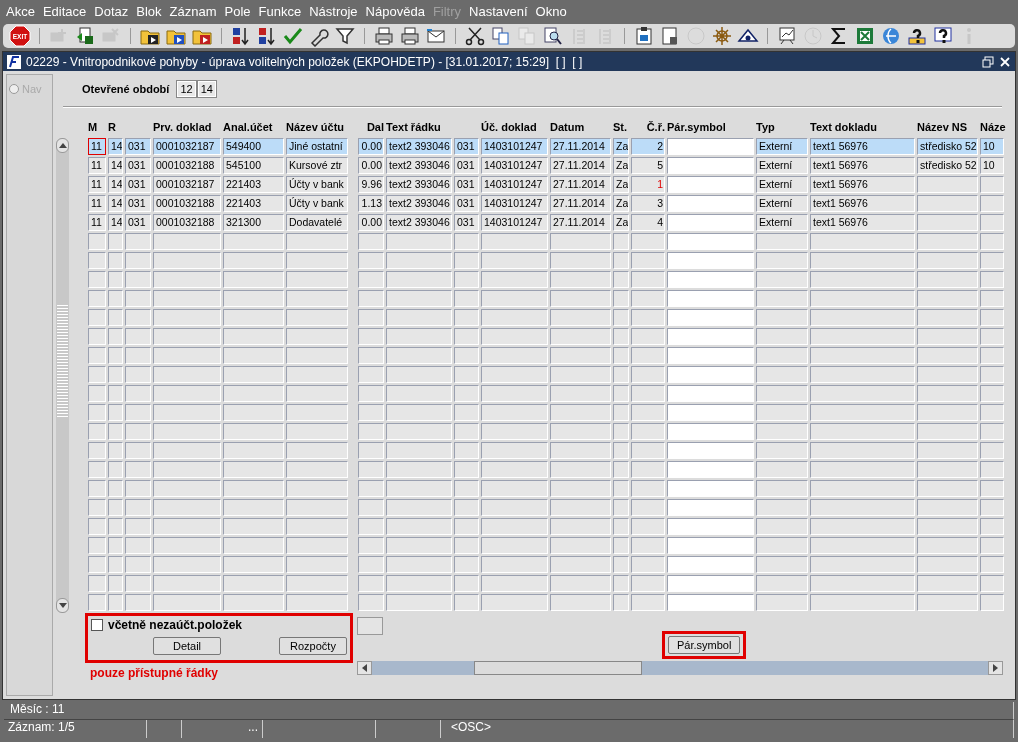  What do you see at coordinates (704, 645) in the screenshot?
I see `pair-symbol-button: Pár.symbol` at bounding box center [704, 645].